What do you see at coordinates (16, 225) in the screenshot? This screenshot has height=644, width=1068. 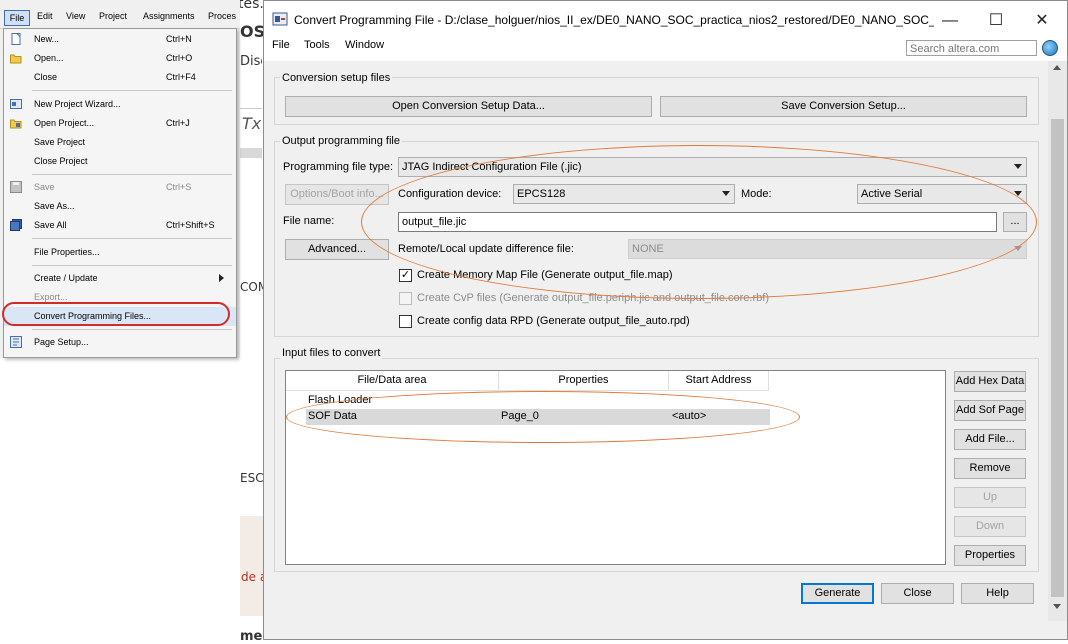 I see `save-all-icon` at bounding box center [16, 225].